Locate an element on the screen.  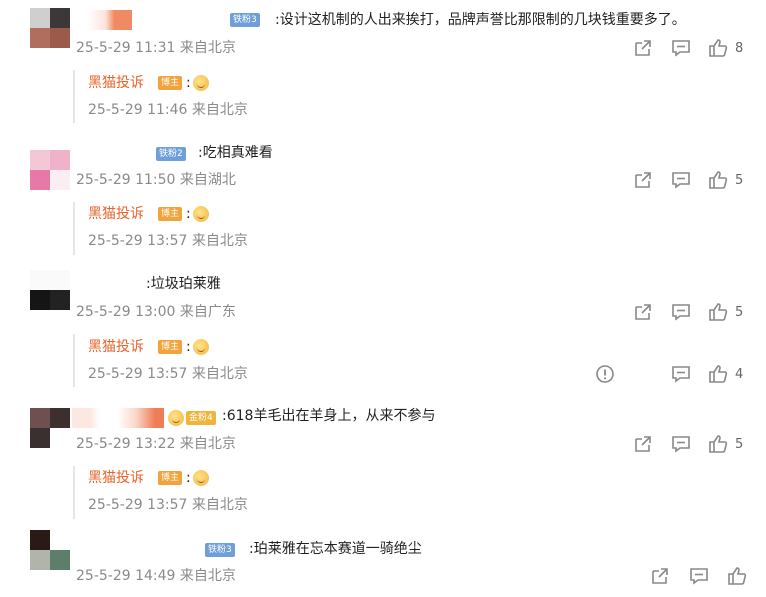
like-count: 8 is located at coordinates (739, 48).